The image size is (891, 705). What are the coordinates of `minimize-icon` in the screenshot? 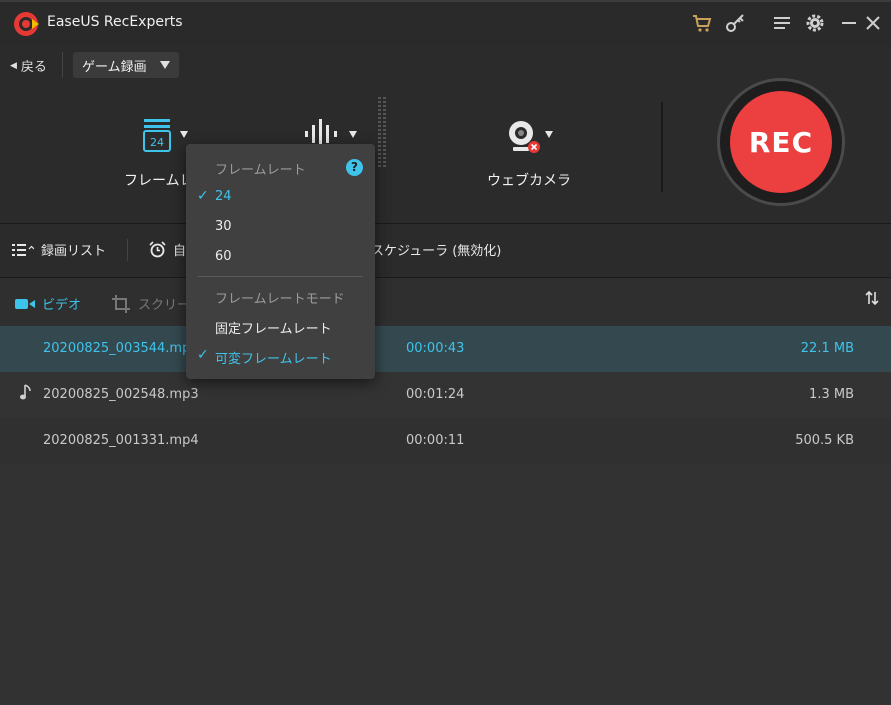 It's located at (849, 23).